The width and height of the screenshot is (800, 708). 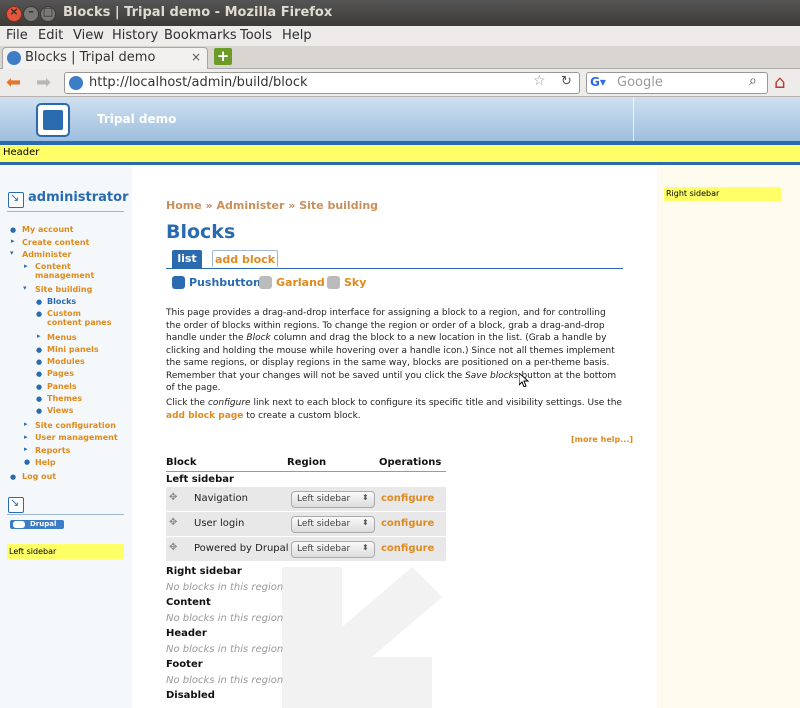 What do you see at coordinates (43, 82) in the screenshot?
I see `forward-arrow-icon: ➡` at bounding box center [43, 82].